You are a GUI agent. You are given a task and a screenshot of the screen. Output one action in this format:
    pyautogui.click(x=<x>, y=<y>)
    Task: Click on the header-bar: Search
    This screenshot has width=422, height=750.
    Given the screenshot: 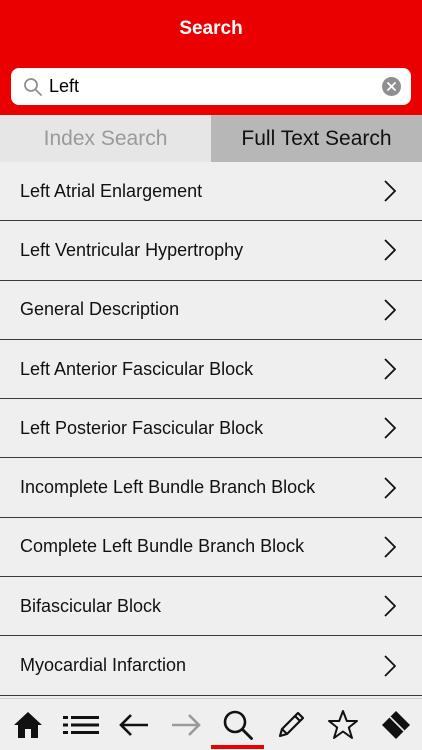 What is the action you would take?
    pyautogui.click(x=211, y=29)
    